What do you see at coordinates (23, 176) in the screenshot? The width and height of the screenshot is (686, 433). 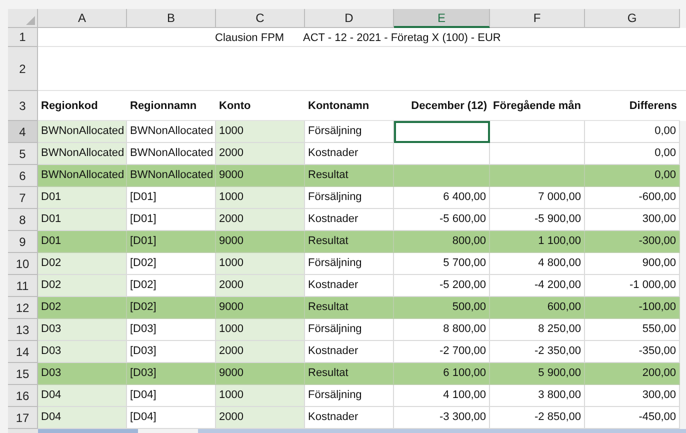 I see `row-header: 6` at bounding box center [23, 176].